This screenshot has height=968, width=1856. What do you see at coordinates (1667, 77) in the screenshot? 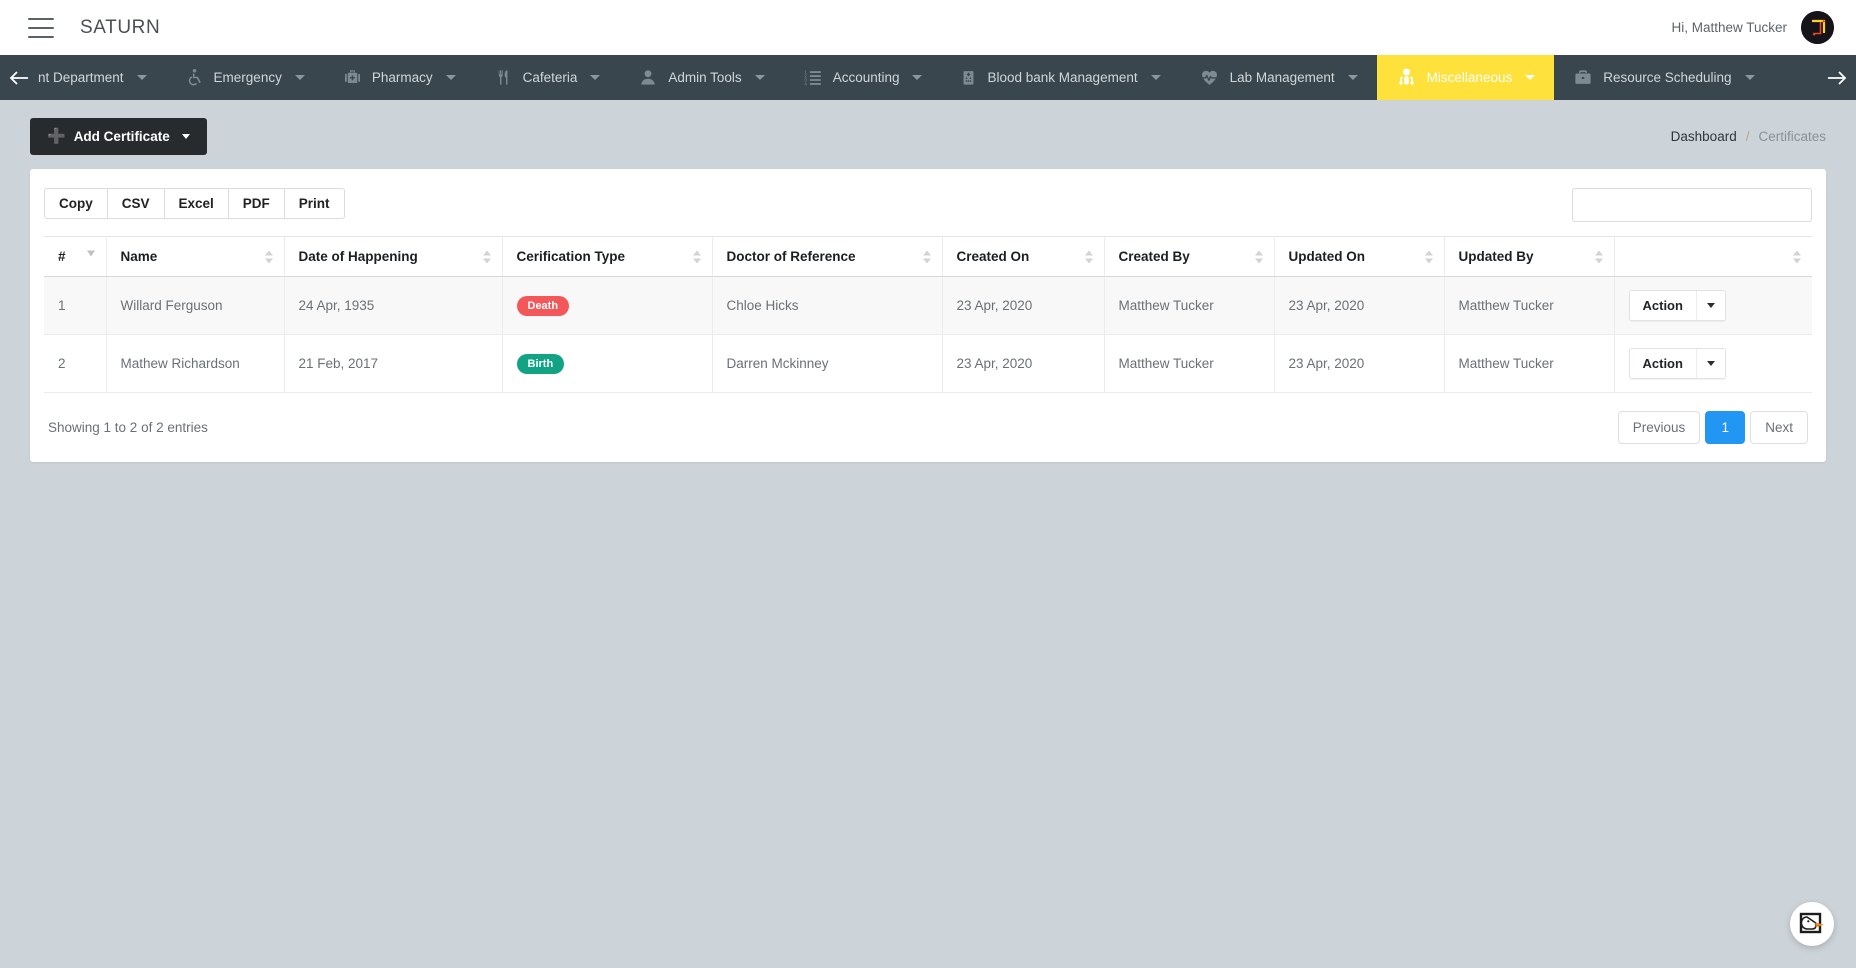
I see `nav-item-label: Resource Scheduling` at bounding box center [1667, 77].